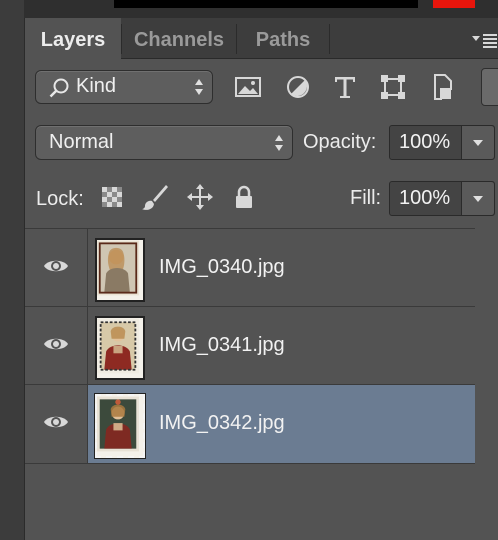  I want to click on image-filter-icon, so click(248, 87).